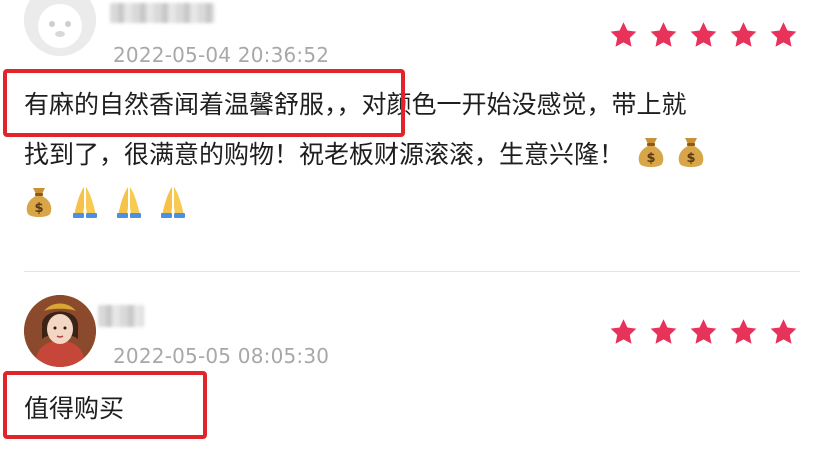 This screenshot has width=813, height=460. What do you see at coordinates (74, 408) in the screenshot?
I see `review-text: 值得购买` at bounding box center [74, 408].